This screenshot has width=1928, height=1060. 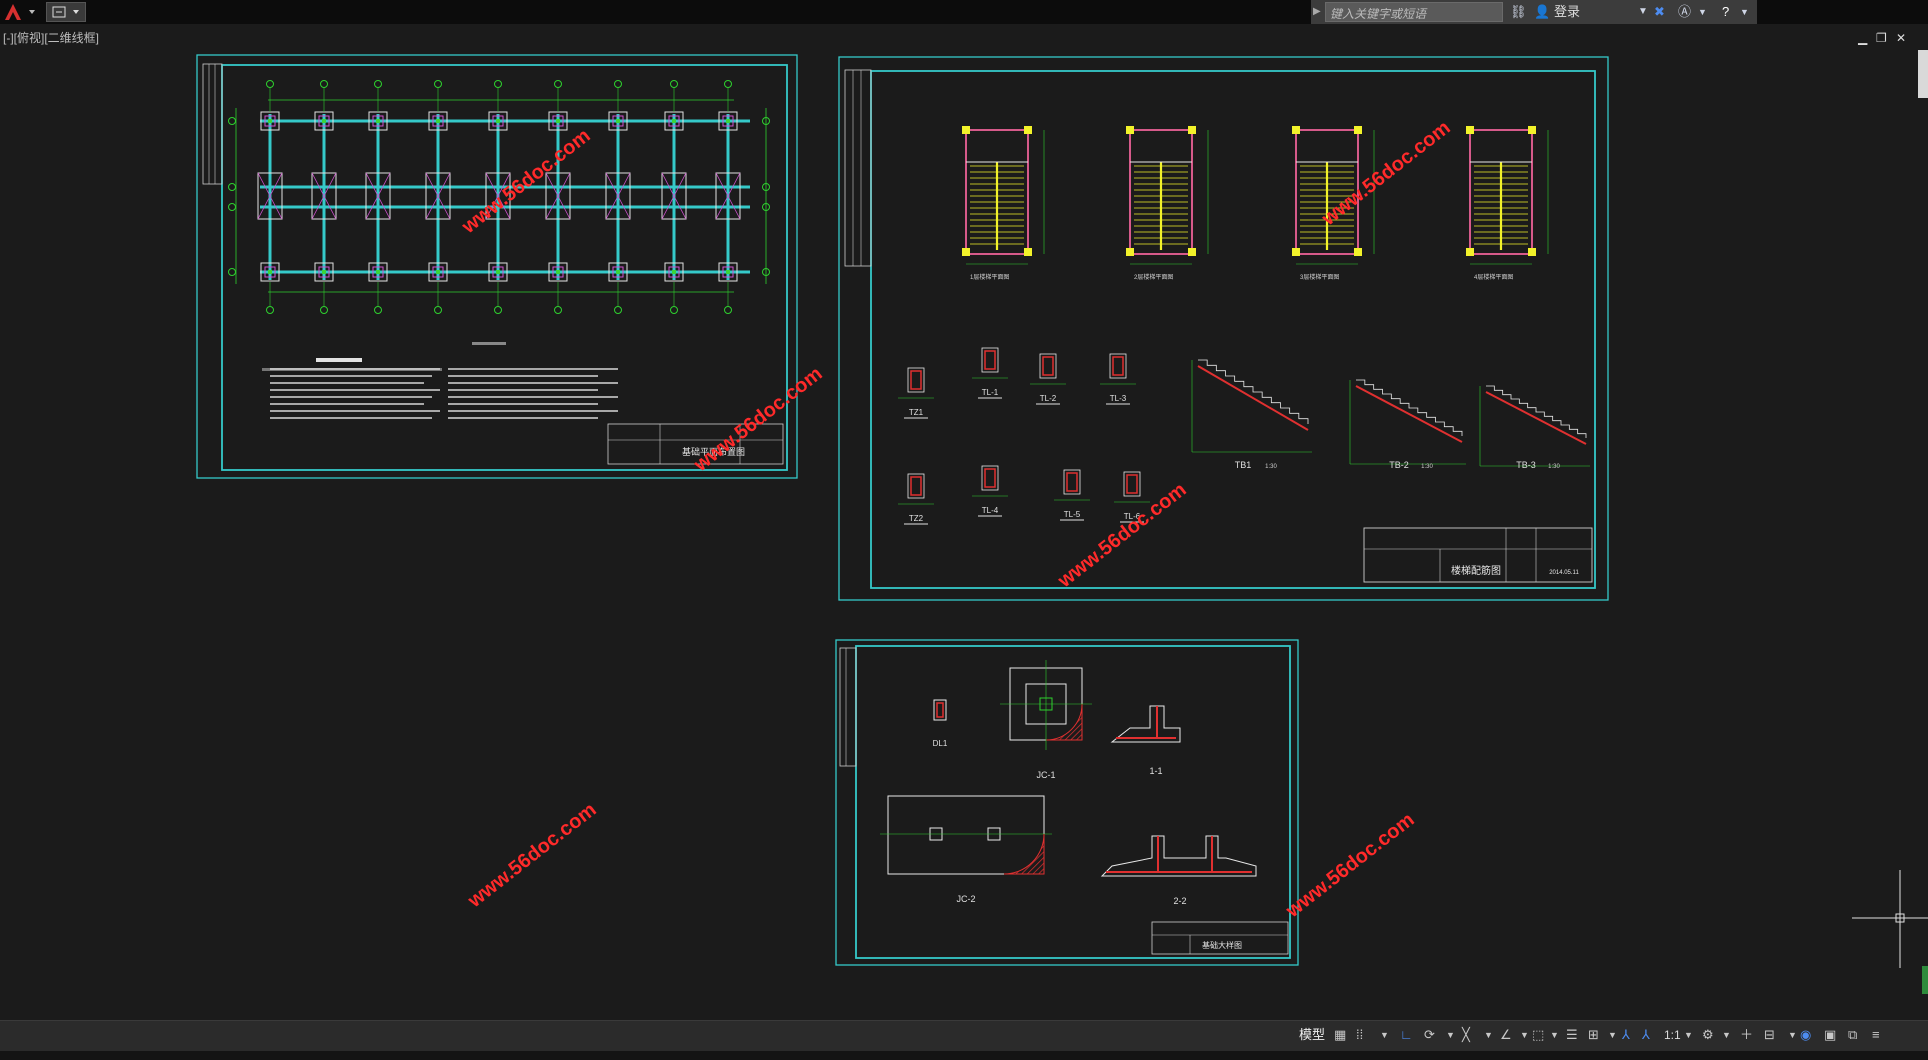 What do you see at coordinates (1429, 1035) in the screenshot?
I see `polar-icon: ⟳` at bounding box center [1429, 1035].